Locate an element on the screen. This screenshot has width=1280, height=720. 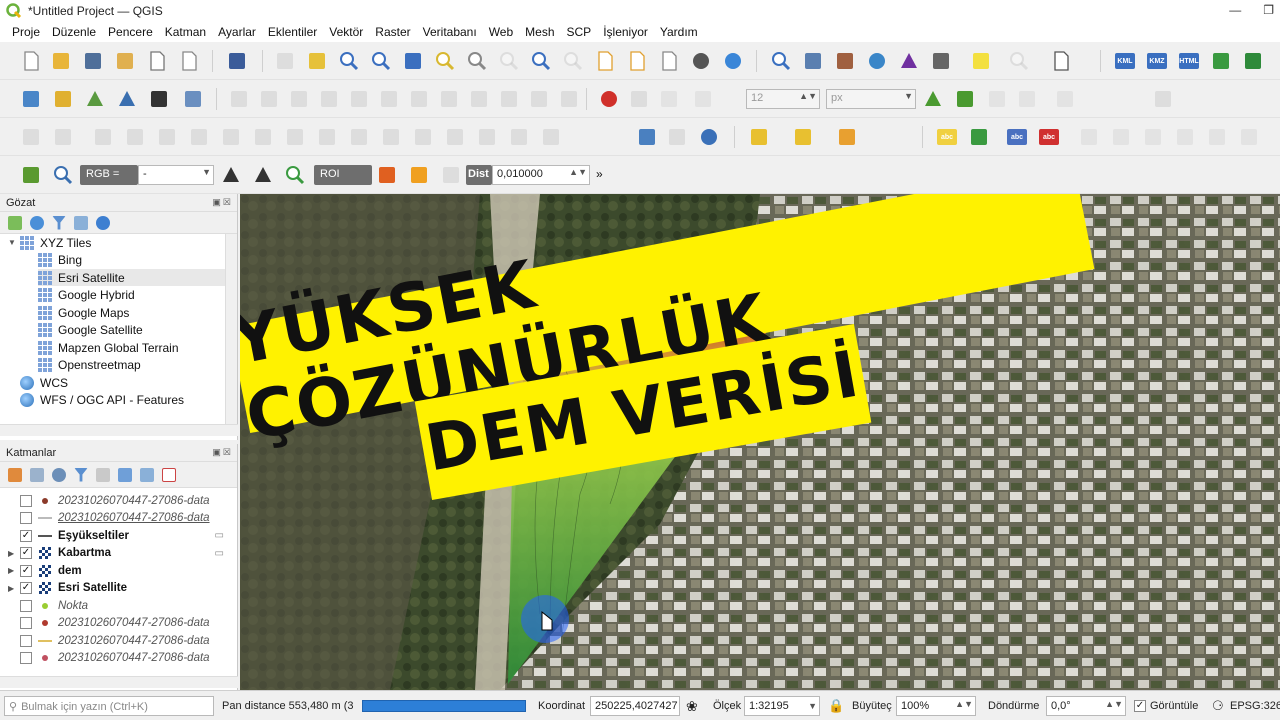
select-rectangle-icon is located at coordinates (759, 137).